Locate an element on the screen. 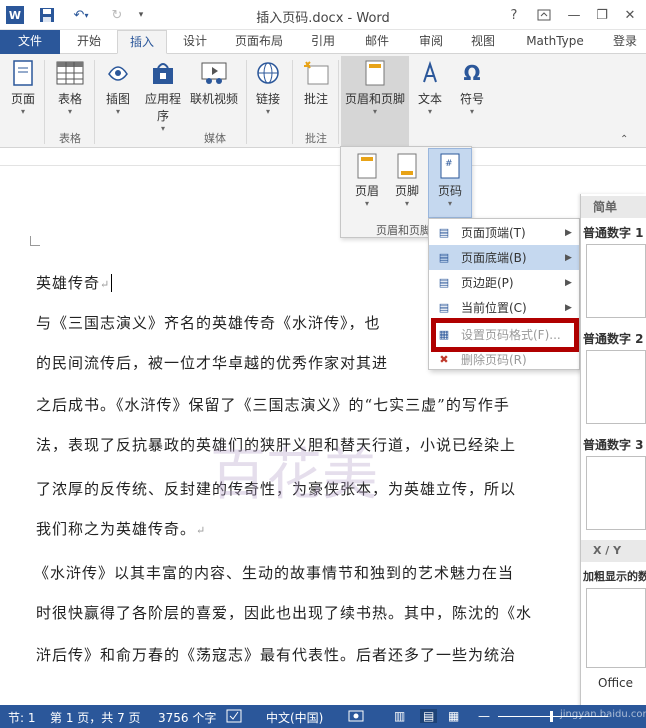 This screenshot has height=728, width=646. zoom-out-icon: — is located at coordinates (484, 716).